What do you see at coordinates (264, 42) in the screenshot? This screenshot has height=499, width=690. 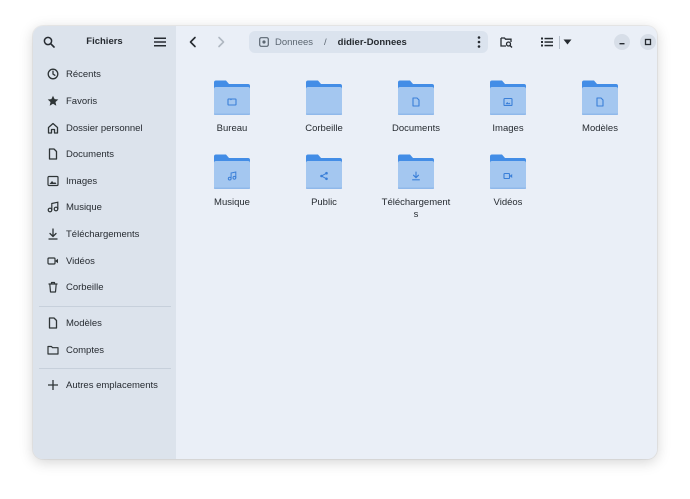 I see `drive-icon` at bounding box center [264, 42].